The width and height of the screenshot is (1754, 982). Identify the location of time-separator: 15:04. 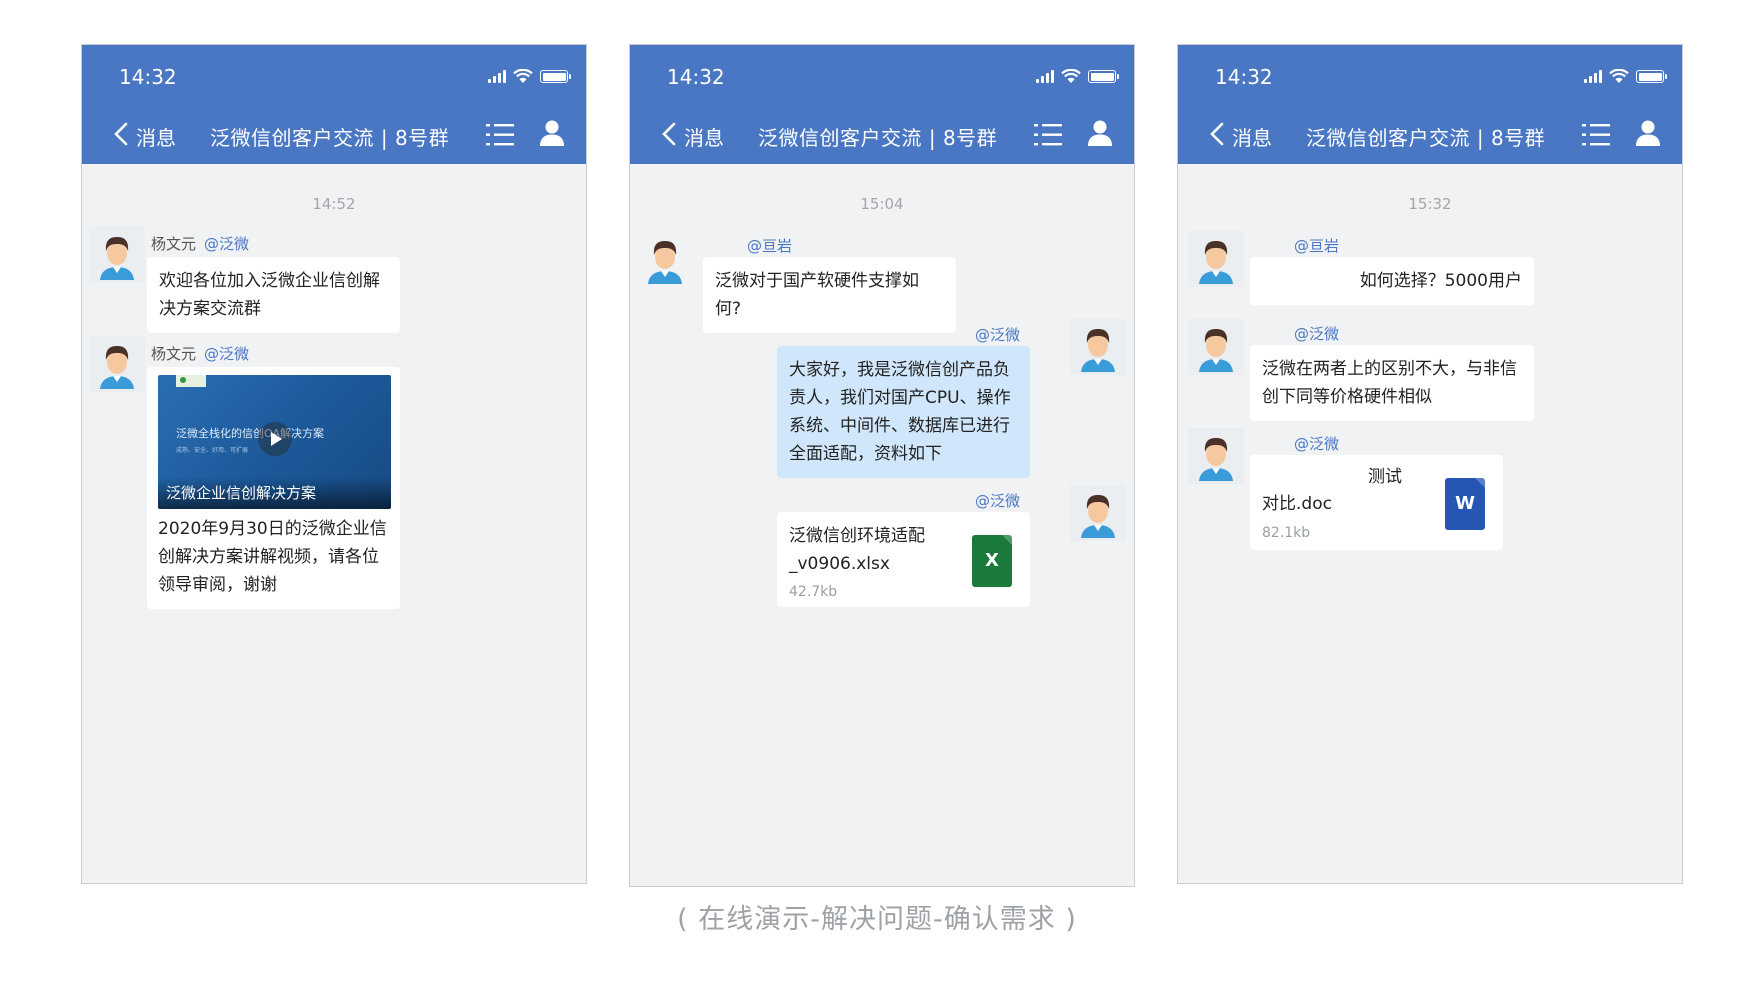
(882, 204).